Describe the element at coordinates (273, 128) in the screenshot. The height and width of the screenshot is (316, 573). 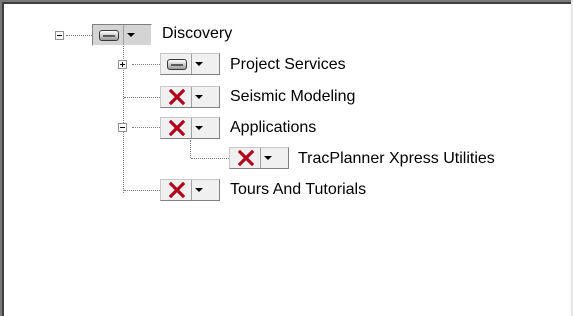
I see `tree-item-label: Applications` at that location.